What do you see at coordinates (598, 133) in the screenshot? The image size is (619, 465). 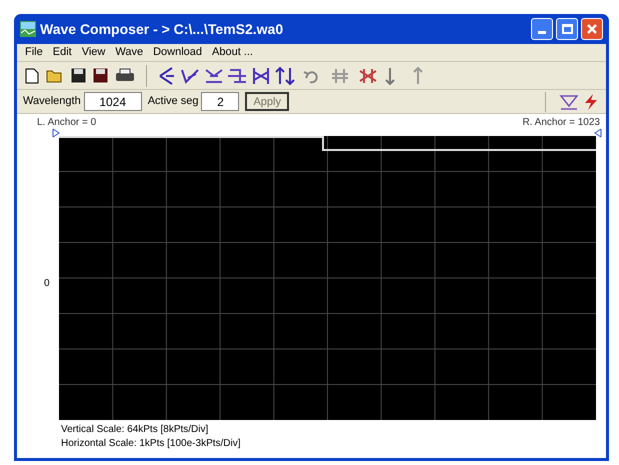 I see `right-anchor-marker-icon` at bounding box center [598, 133].